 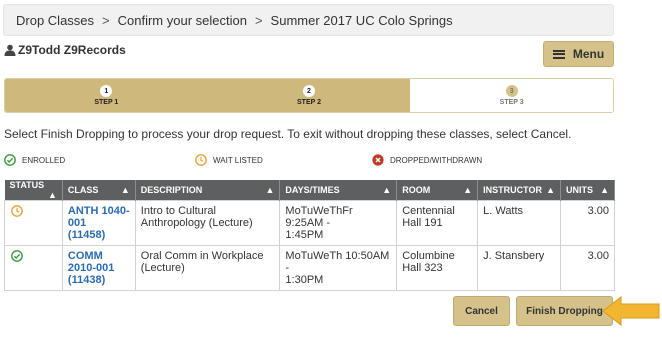 I want to click on step-2: 2 STEP 2, so click(x=309, y=95).